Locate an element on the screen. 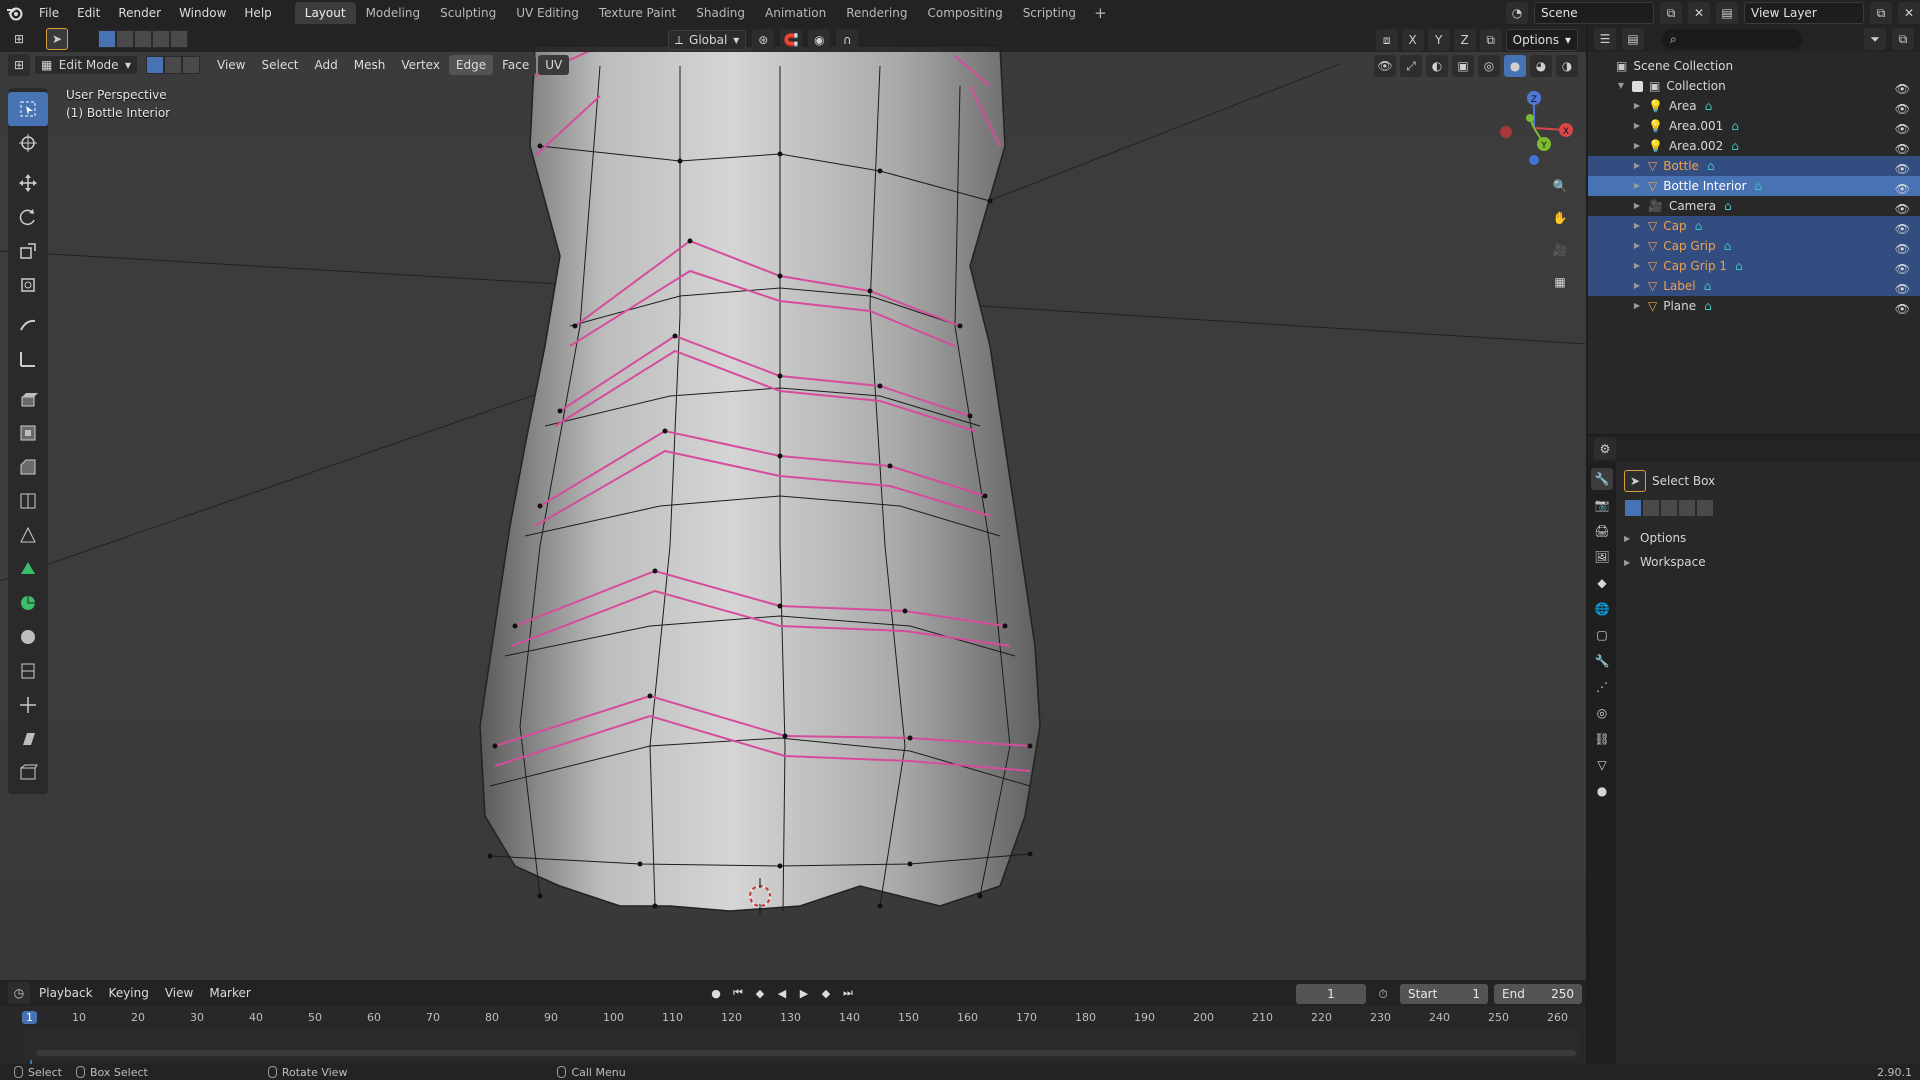  outliner-item: ▶ 🎥 Camera ⌂ 👁 is located at coordinates (1754, 206).